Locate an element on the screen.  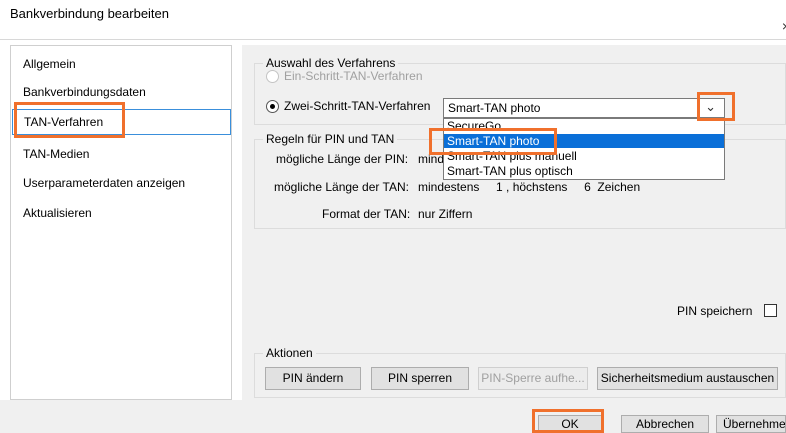
dropdown-option: Smart-TAN plus optisch is located at coordinates (584, 171).